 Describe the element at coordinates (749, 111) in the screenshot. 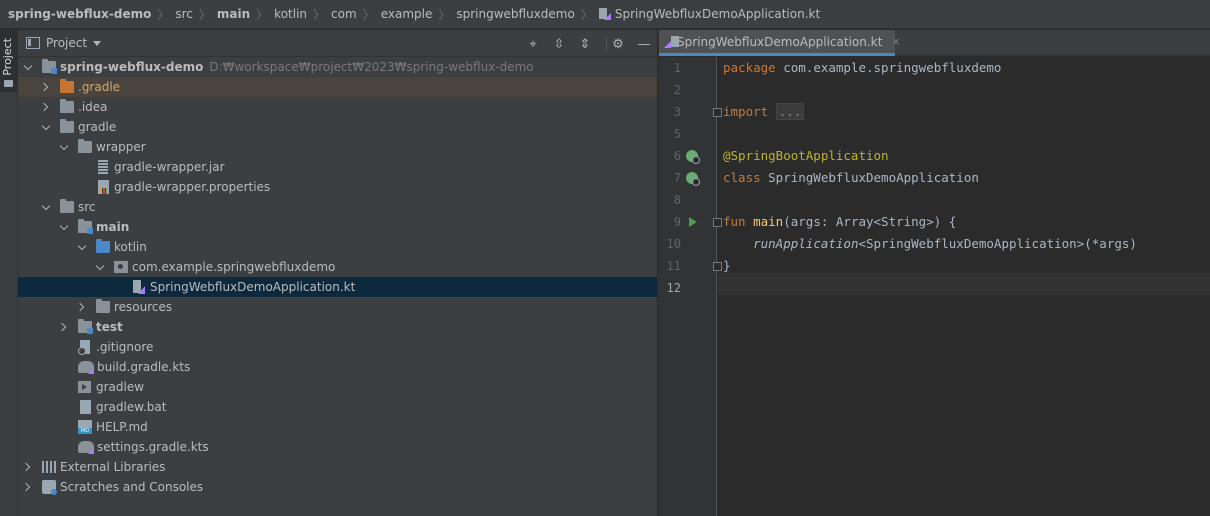

I see `code-token: import` at that location.